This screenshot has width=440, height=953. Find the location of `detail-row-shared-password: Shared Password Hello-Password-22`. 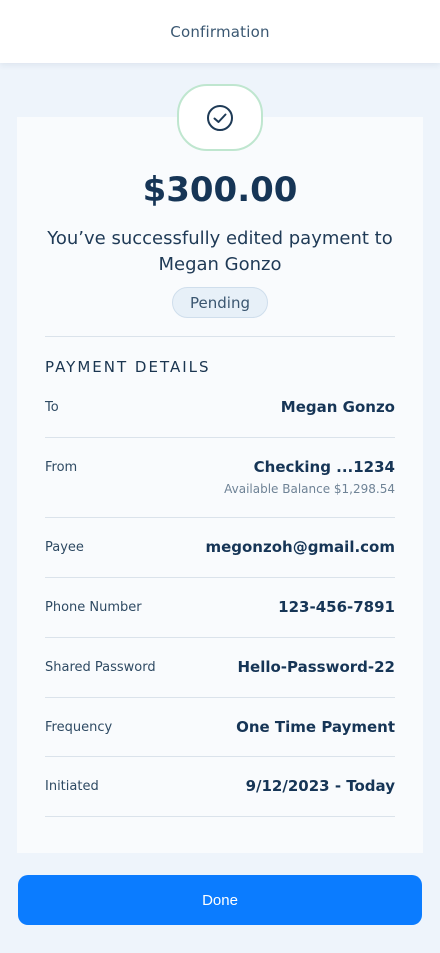

detail-row-shared-password: Shared Password Hello-Password-22 is located at coordinates (220, 668).